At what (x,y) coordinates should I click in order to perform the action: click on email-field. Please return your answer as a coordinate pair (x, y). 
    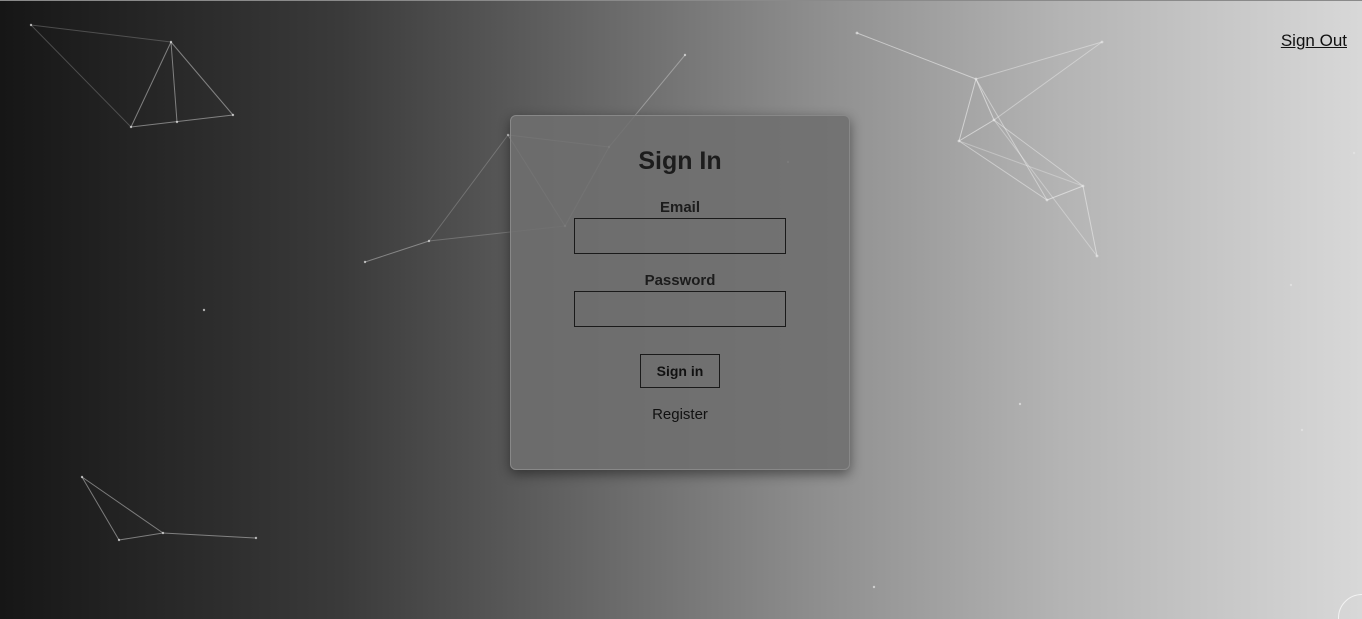
    Looking at the image, I should click on (680, 236).